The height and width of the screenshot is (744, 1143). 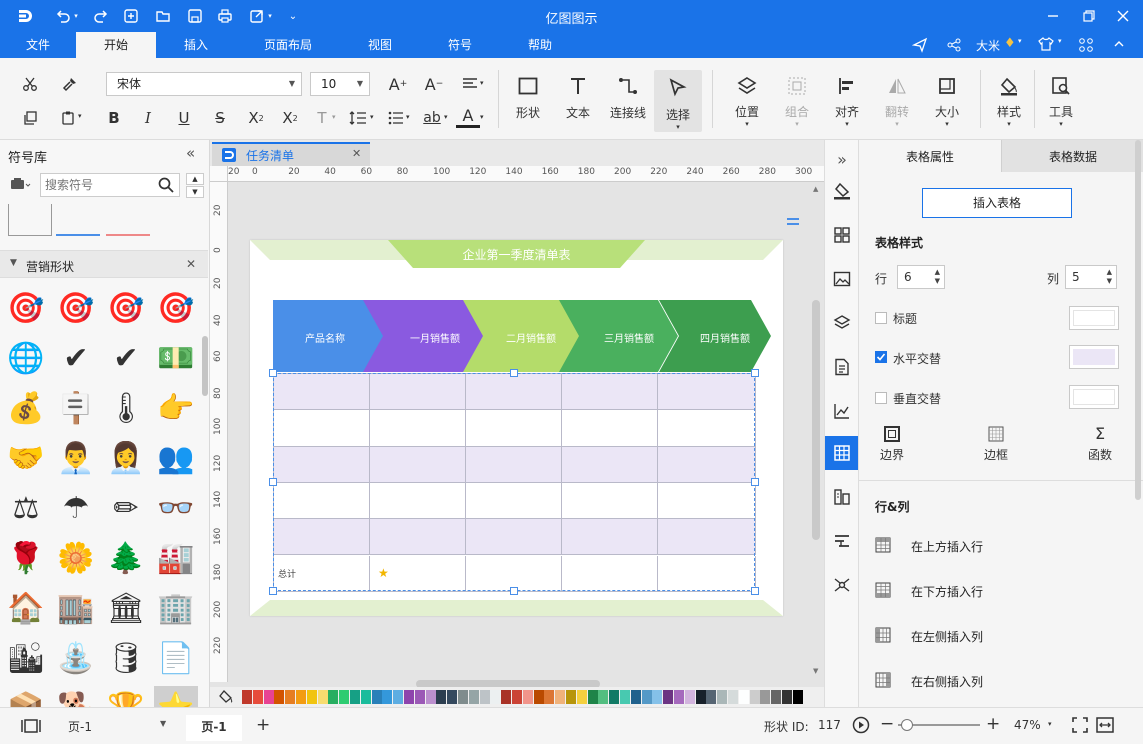 What do you see at coordinates (1020, 41) in the screenshot?
I see `user-dropdown-icon: ▾` at bounding box center [1020, 41].